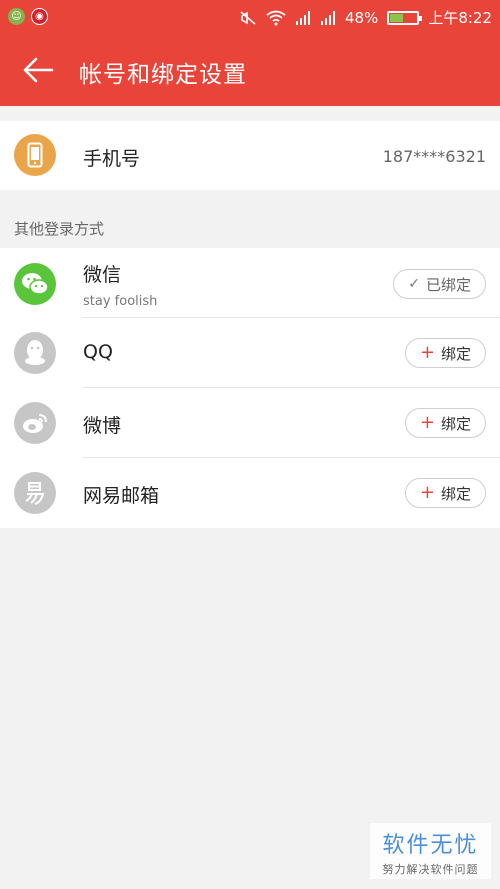  What do you see at coordinates (35, 423) in the screenshot?
I see `weibo-icon` at bounding box center [35, 423].